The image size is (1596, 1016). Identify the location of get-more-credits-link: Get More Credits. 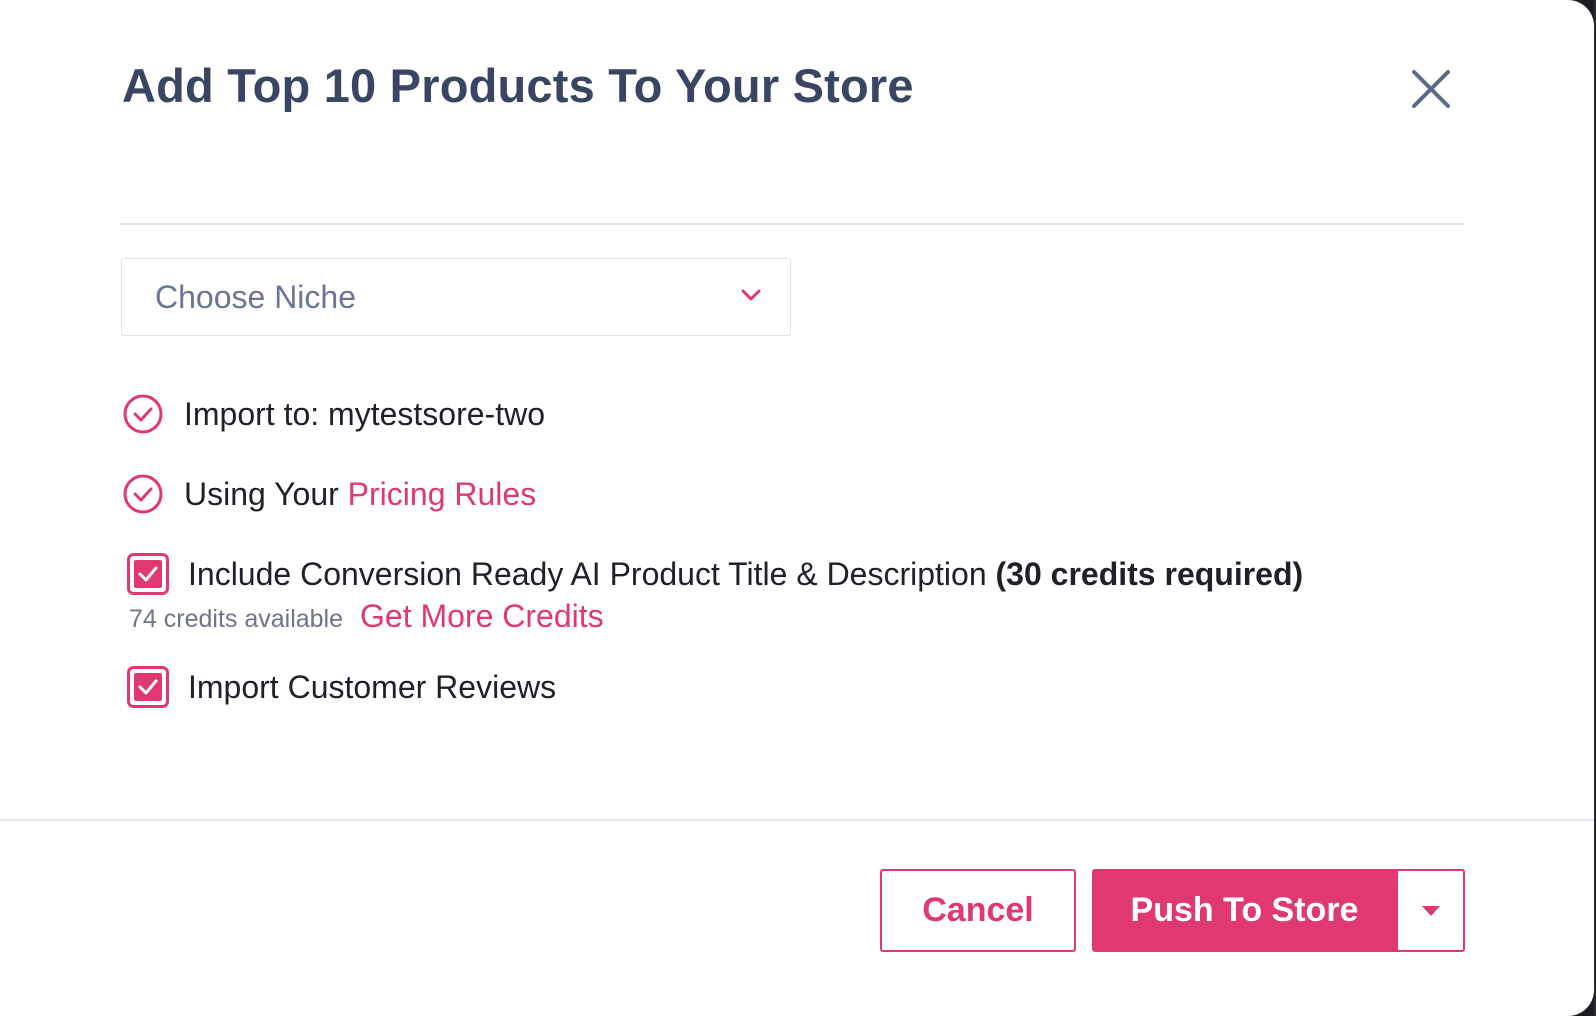
(482, 616).